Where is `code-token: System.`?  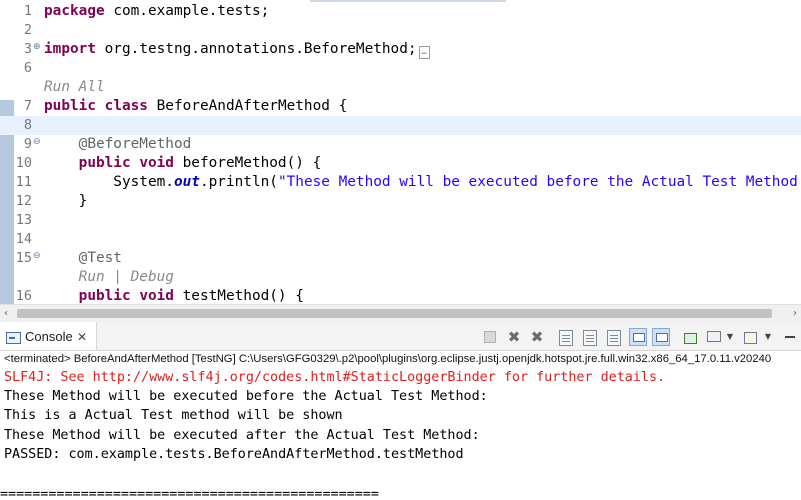
code-token: System. is located at coordinates (109, 182).